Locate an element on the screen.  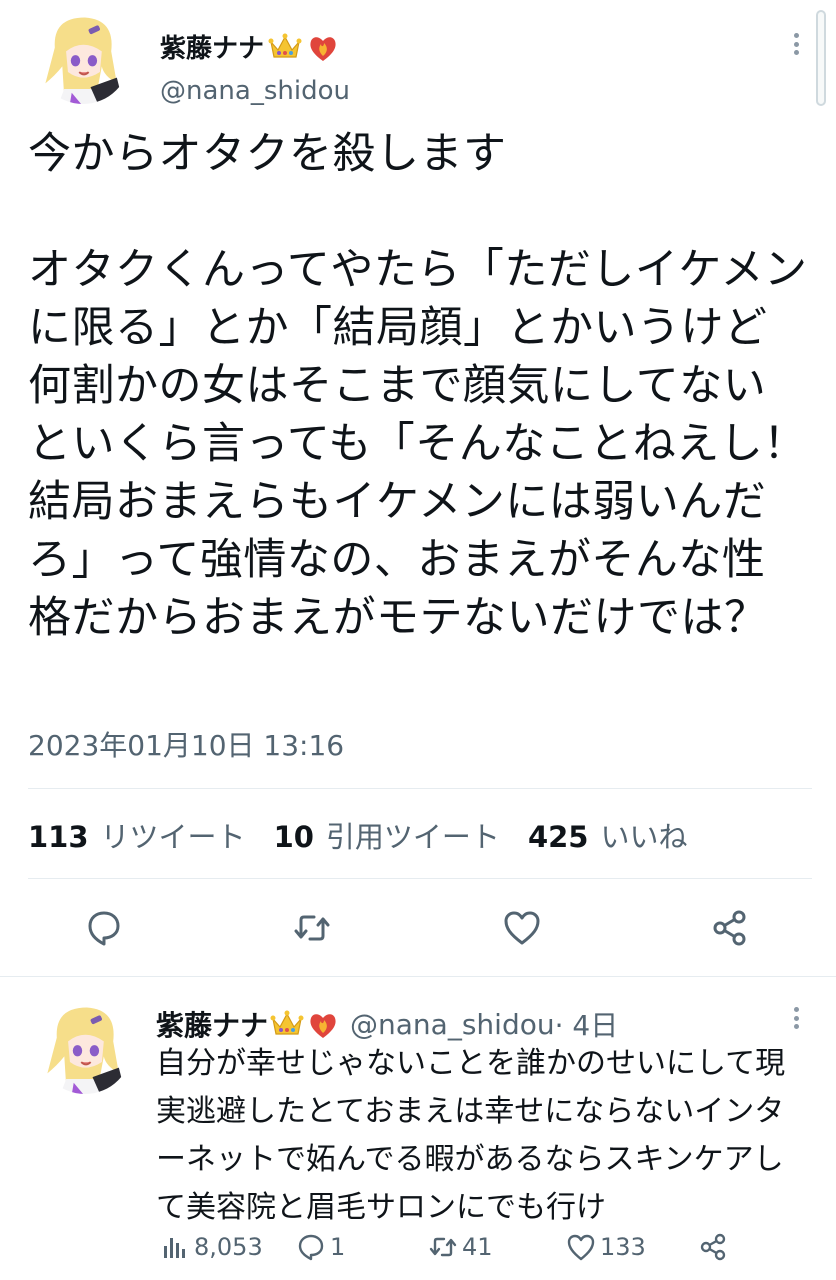
like-label: いいね is located at coordinates (643, 835).